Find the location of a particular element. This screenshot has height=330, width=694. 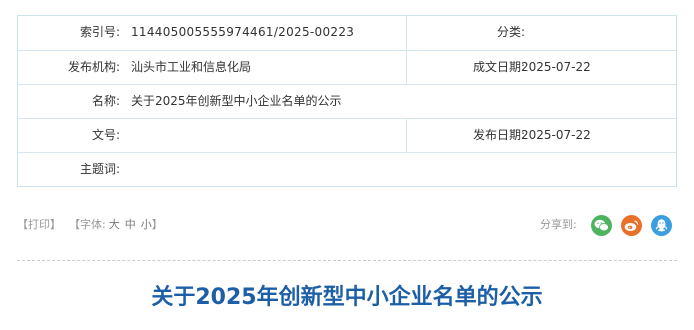

share-qq-button is located at coordinates (661, 225).